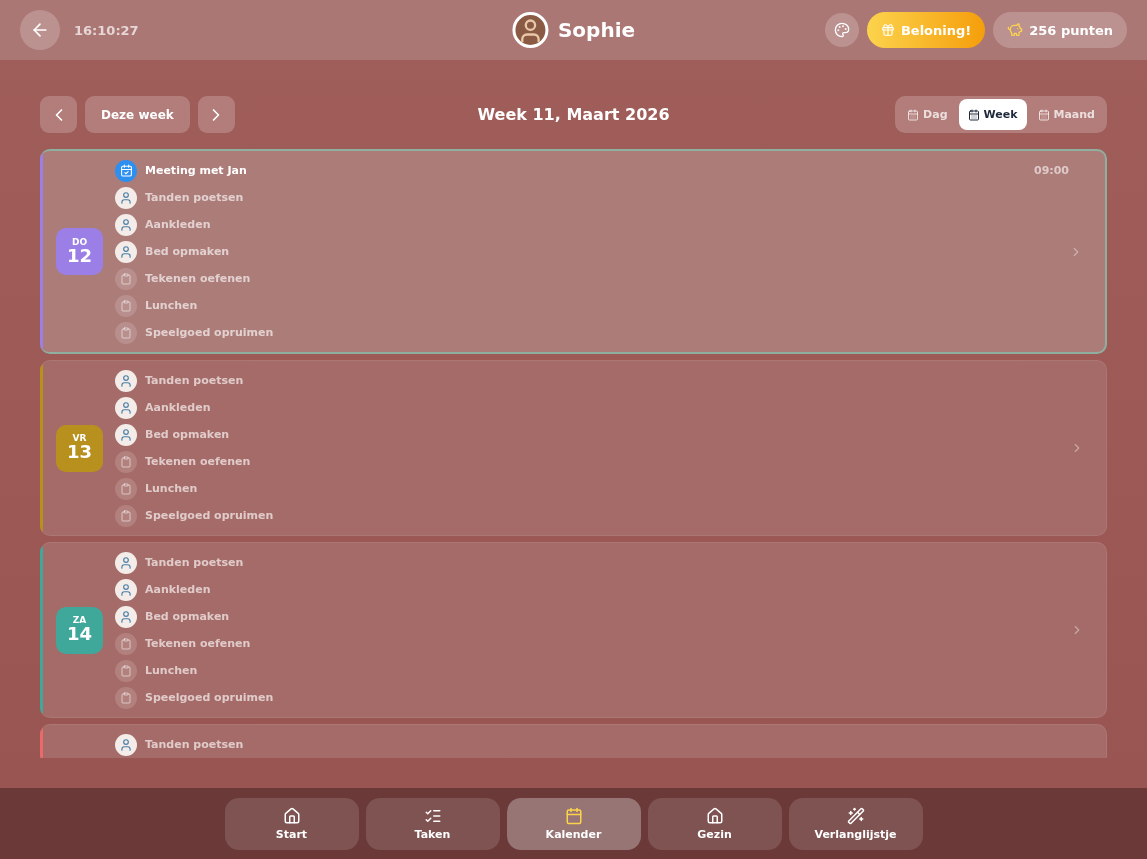 This screenshot has width=1147, height=859. Describe the element at coordinates (58, 114) in the screenshot. I see `previous-button` at that location.